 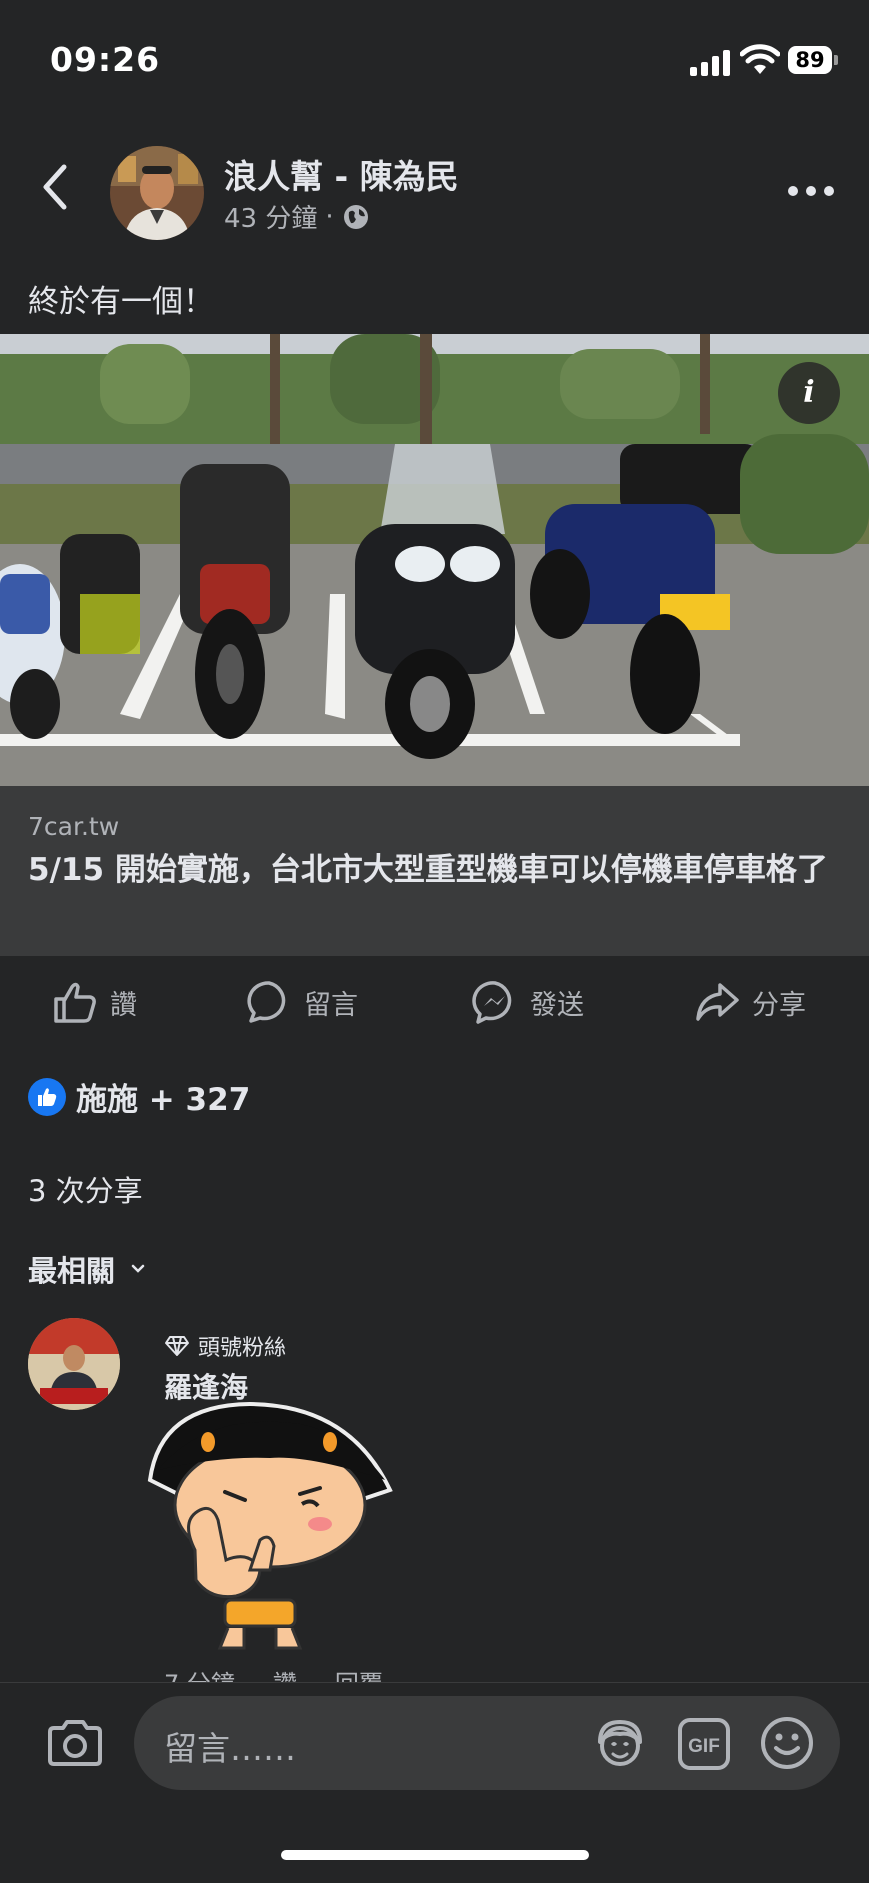 What do you see at coordinates (435, 1855) in the screenshot?
I see `home-indicator` at bounding box center [435, 1855].